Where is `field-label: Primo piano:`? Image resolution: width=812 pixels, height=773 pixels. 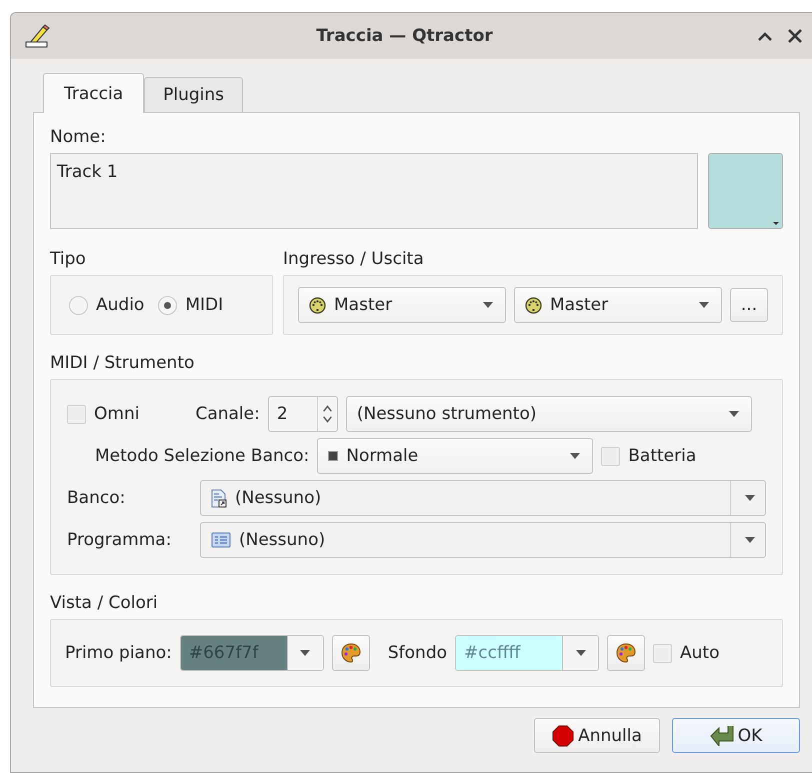
field-label: Primo piano: is located at coordinates (118, 653).